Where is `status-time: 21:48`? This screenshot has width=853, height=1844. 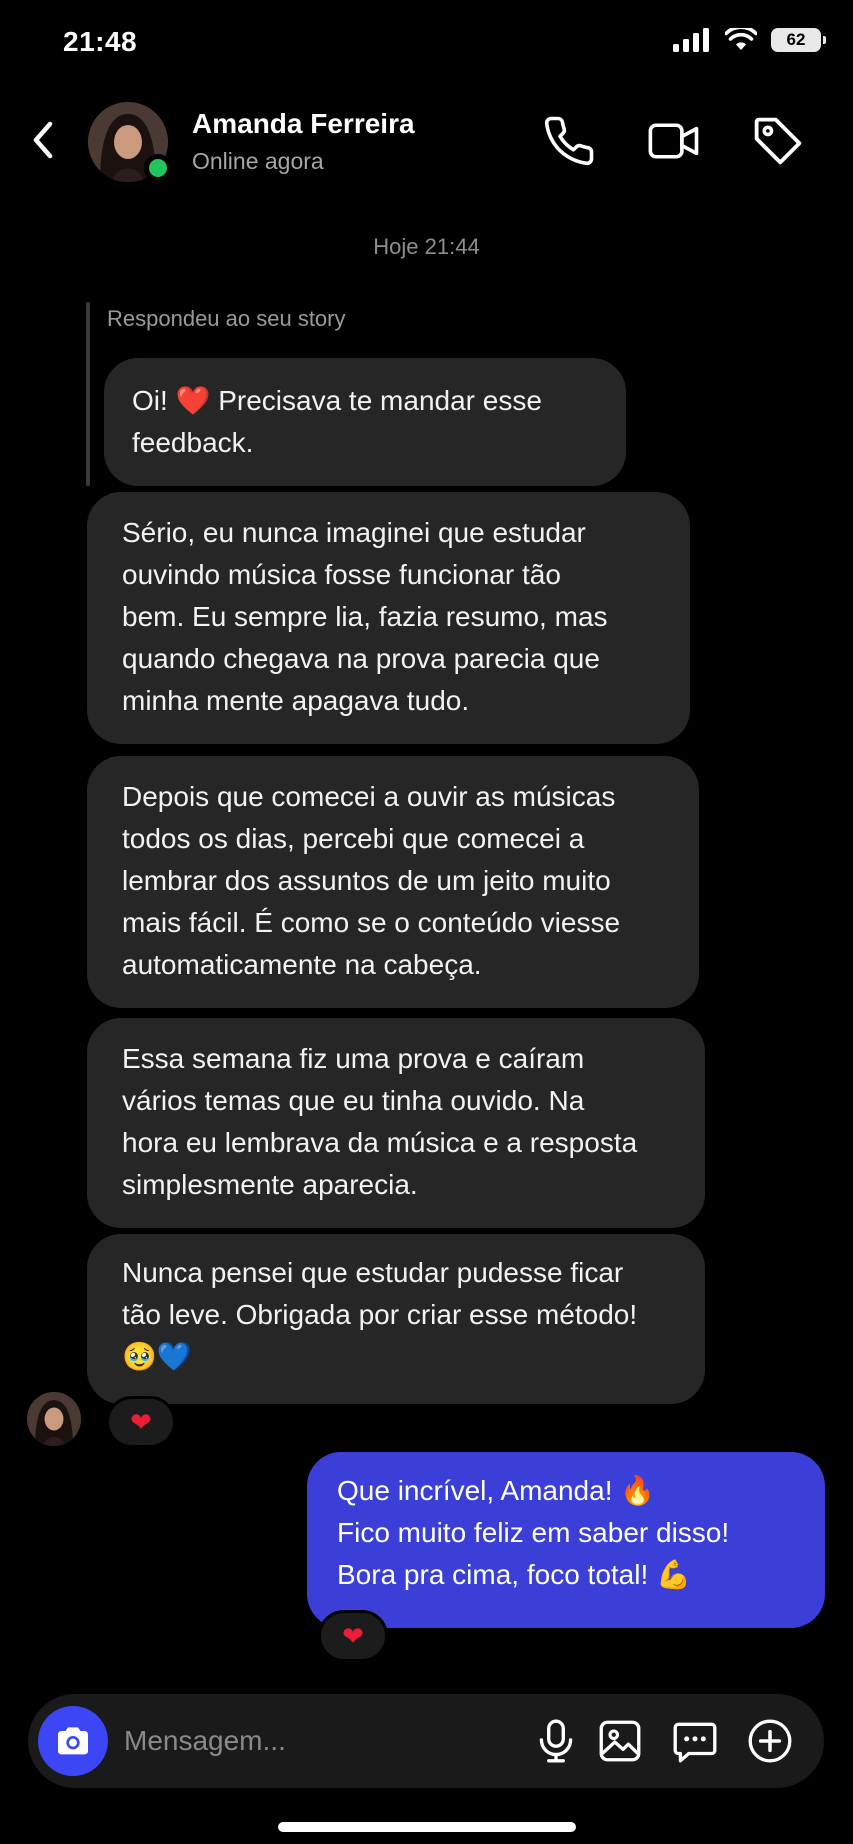 status-time: 21:48 is located at coordinates (100, 41).